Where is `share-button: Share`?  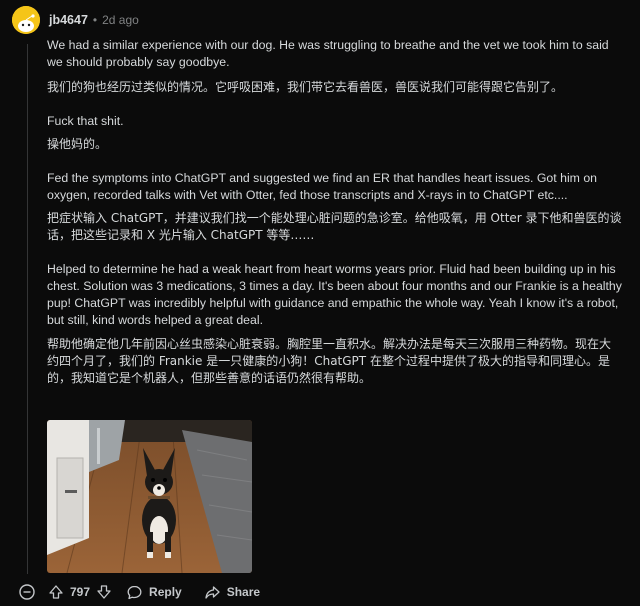
share-button: Share is located at coordinates (232, 592).